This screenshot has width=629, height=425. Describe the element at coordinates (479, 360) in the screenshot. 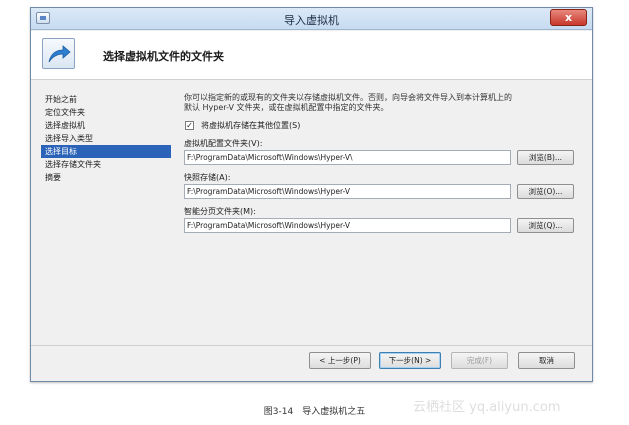

I see `finish-button: 完成(F)` at that location.